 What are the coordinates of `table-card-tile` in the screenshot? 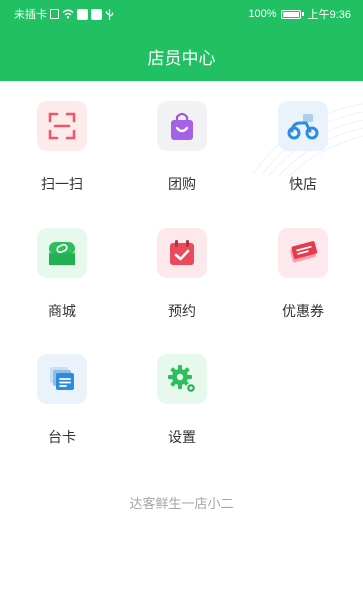 It's located at (62, 379).